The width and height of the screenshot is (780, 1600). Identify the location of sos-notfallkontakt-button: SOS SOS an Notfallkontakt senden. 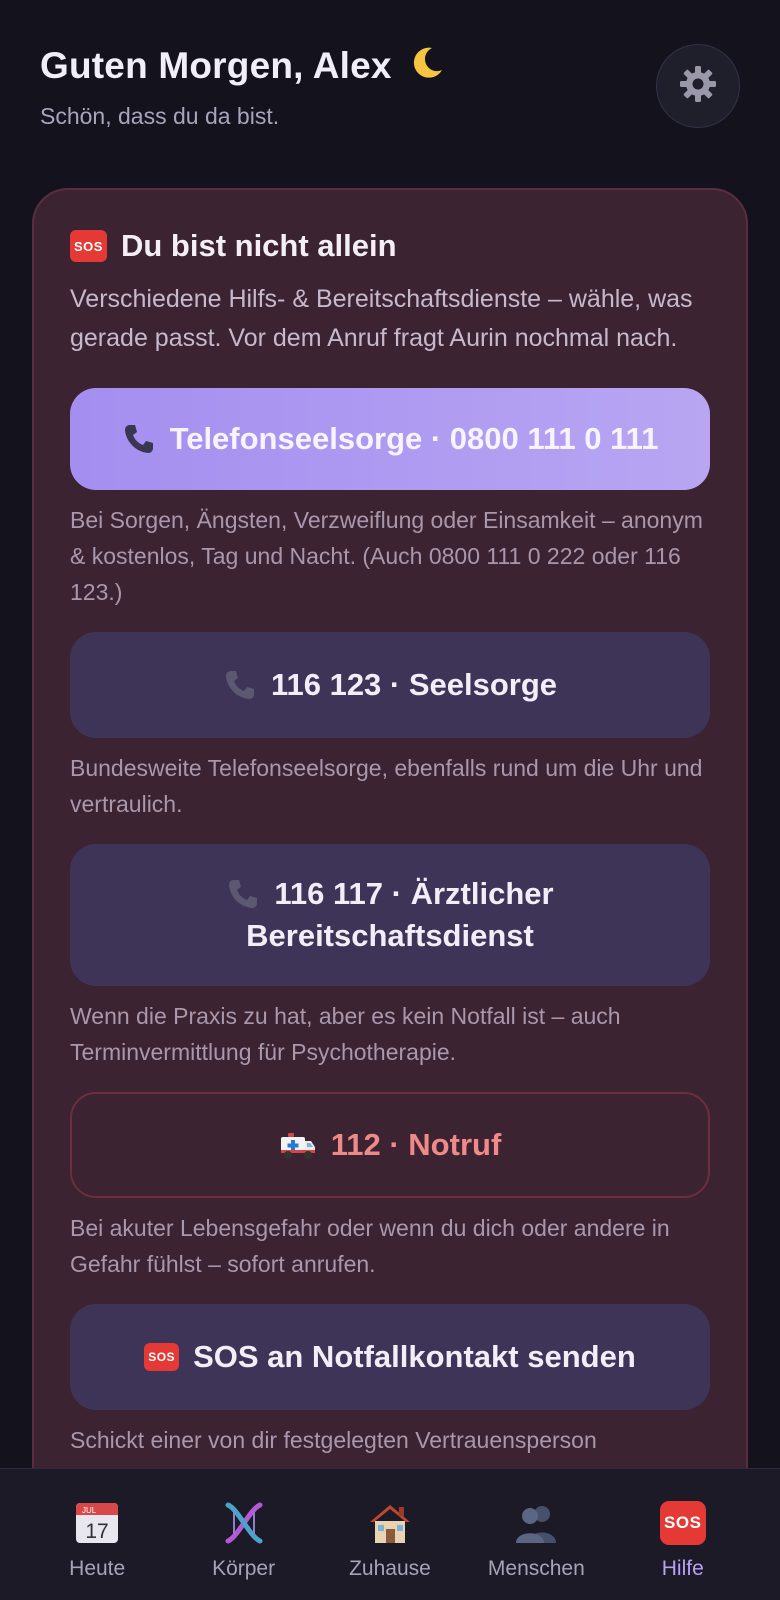
(390, 1357).